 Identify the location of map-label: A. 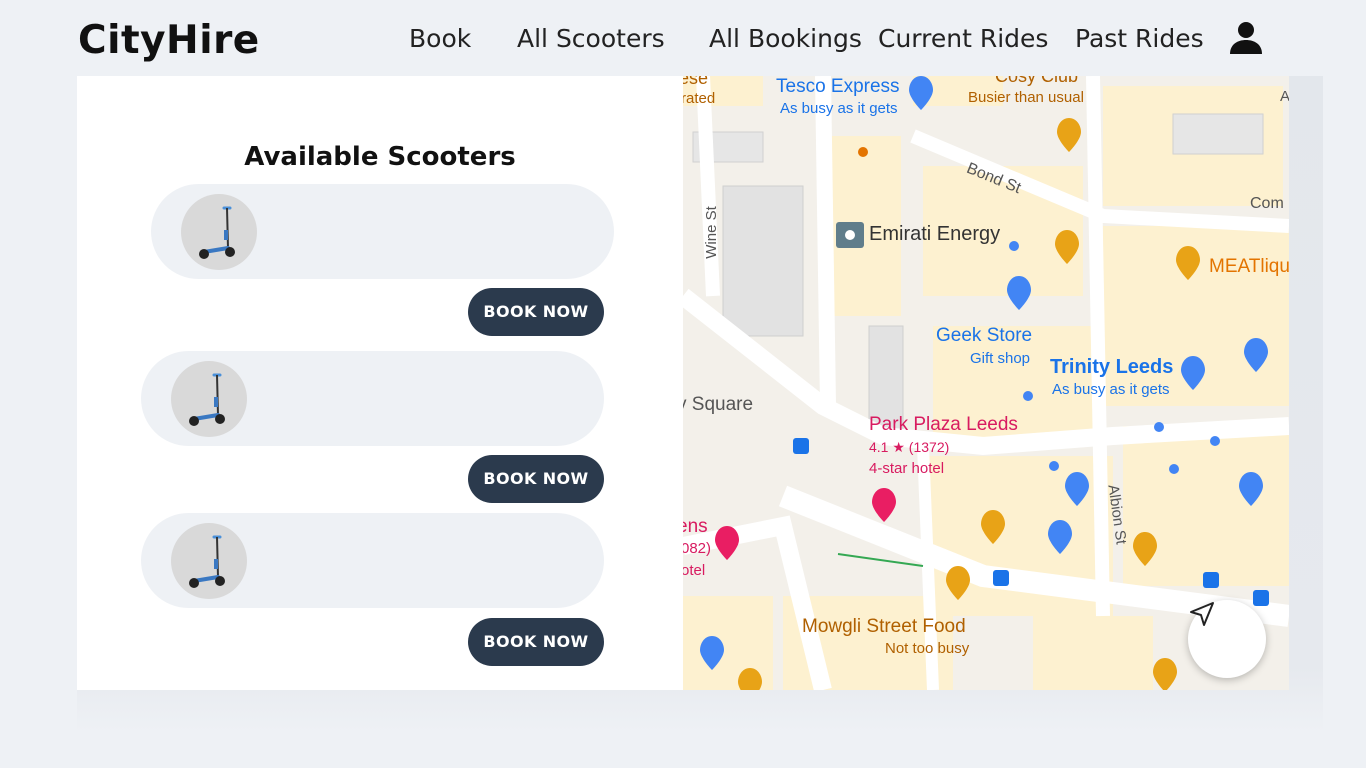
(1284, 96).